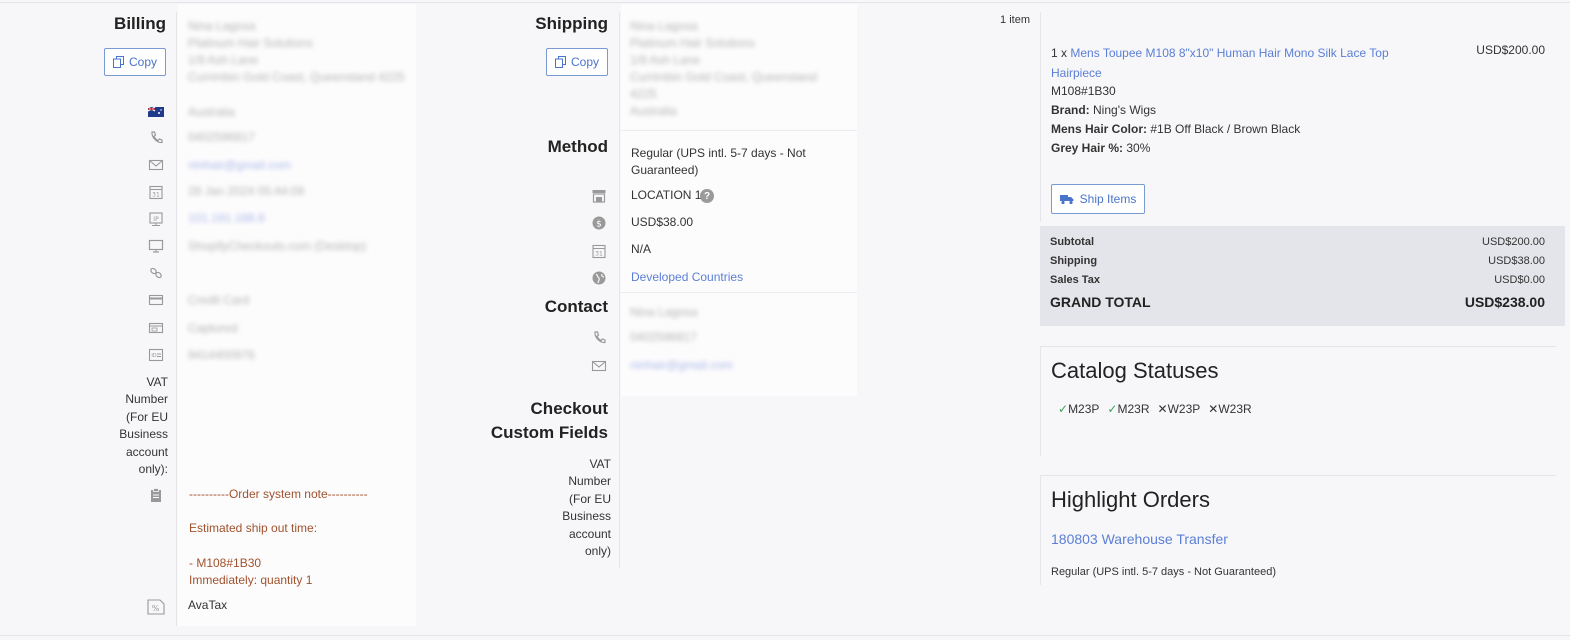 The width and height of the screenshot is (1570, 640). Describe the element at coordinates (663, 337) in the screenshot. I see `contact-phone: 0402596817` at that location.